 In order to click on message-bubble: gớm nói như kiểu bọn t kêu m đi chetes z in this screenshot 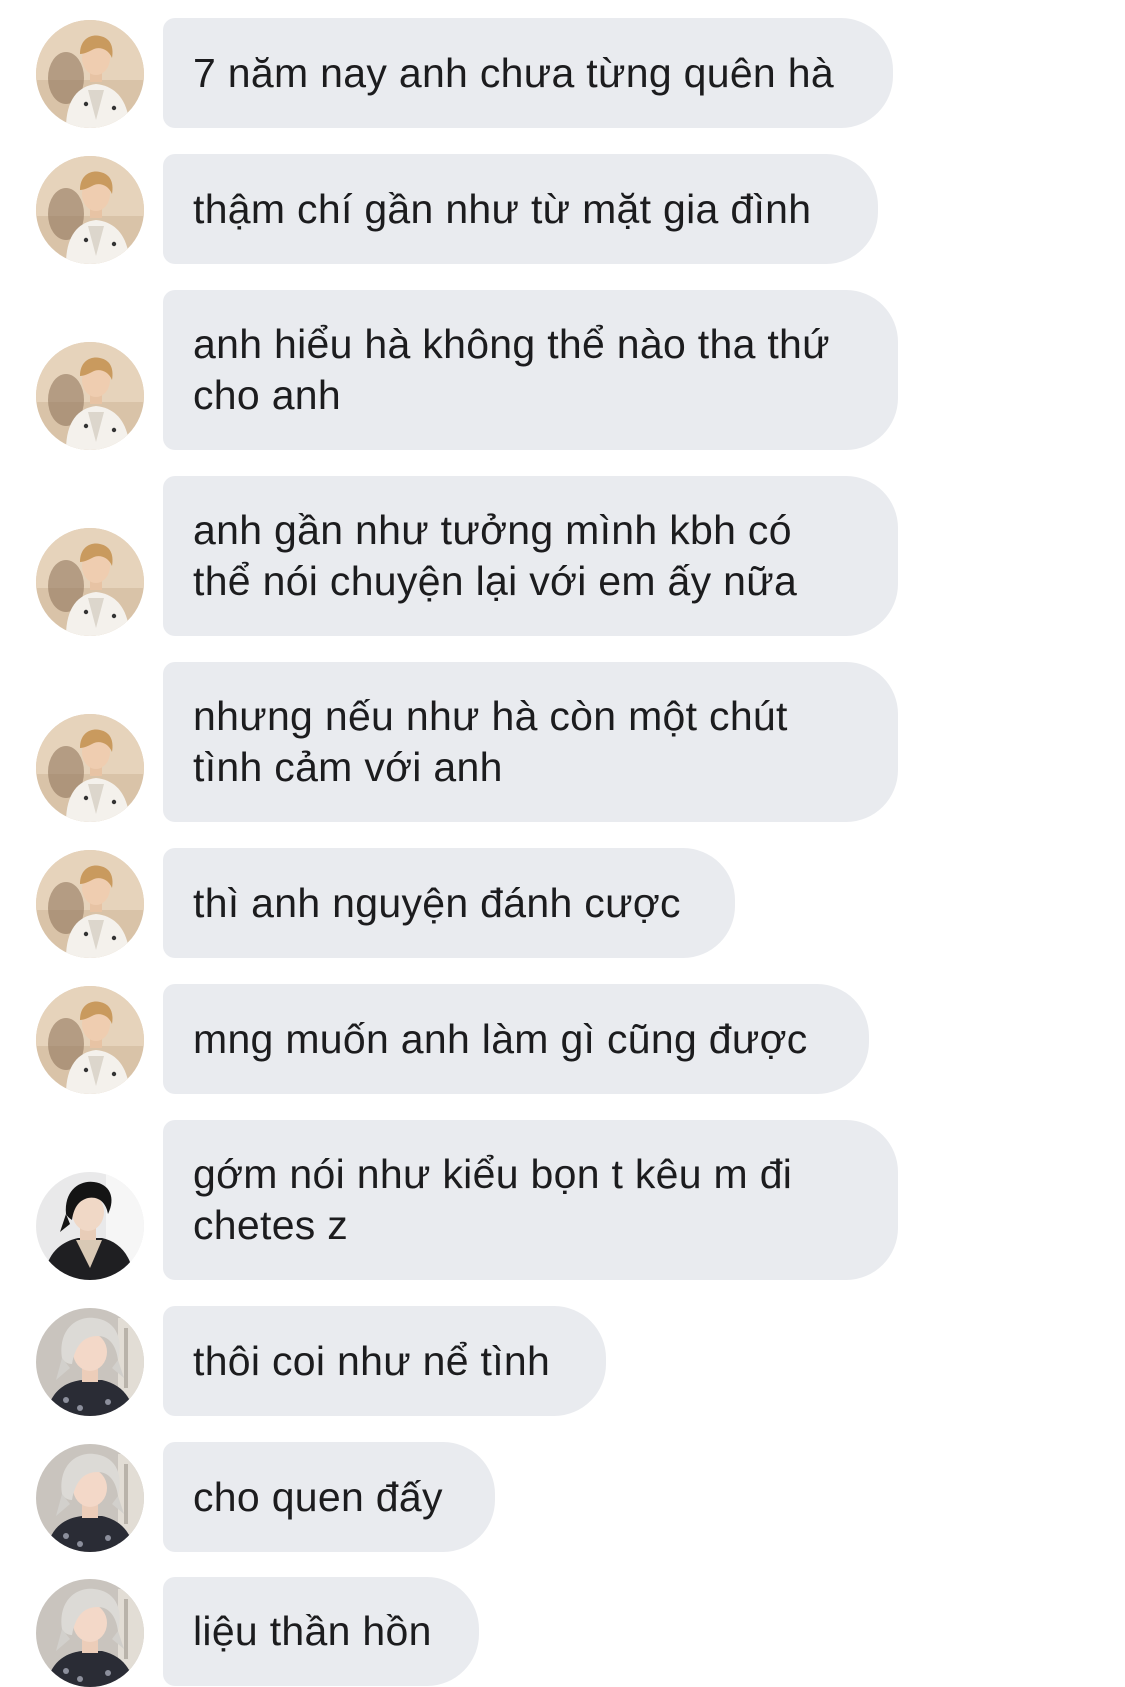, I will do `click(530, 1200)`.